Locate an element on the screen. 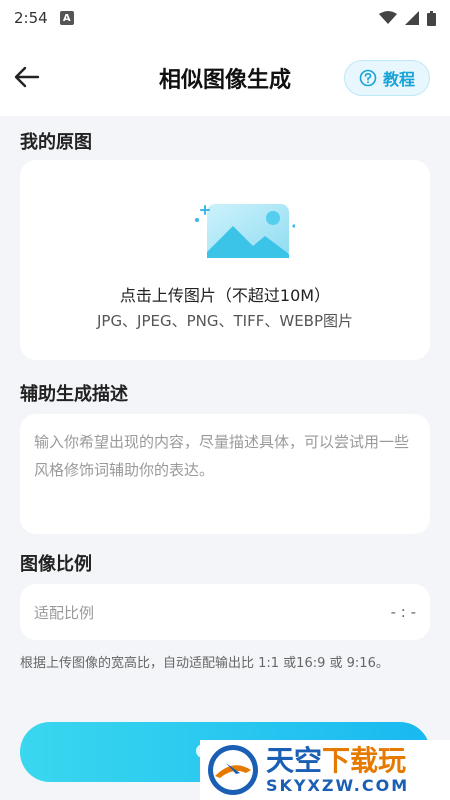 Image resolution: width=450 pixels, height=800 pixels. description-label: 辅助生成描述 is located at coordinates (74, 394).